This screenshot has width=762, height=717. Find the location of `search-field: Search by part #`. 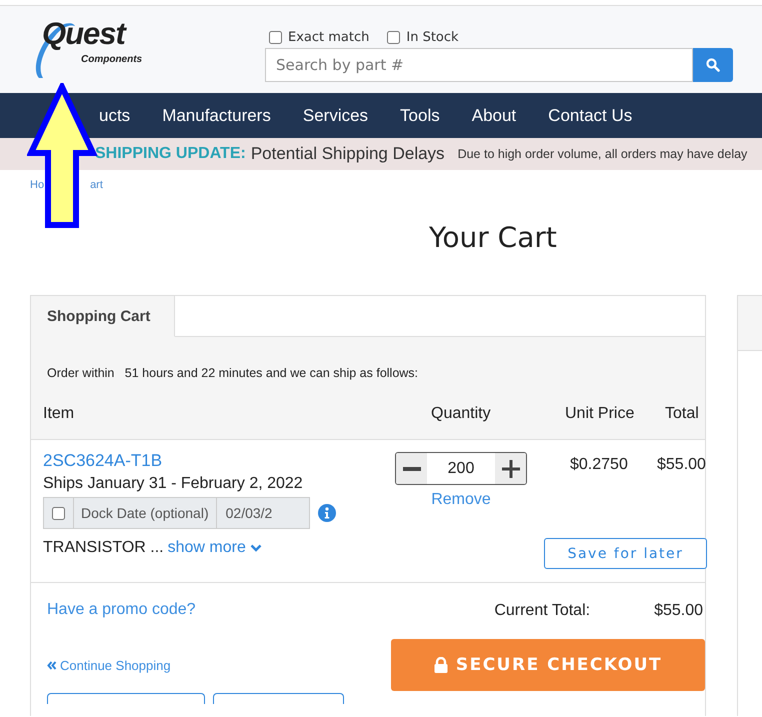

search-field: Search by part # is located at coordinates (479, 65).